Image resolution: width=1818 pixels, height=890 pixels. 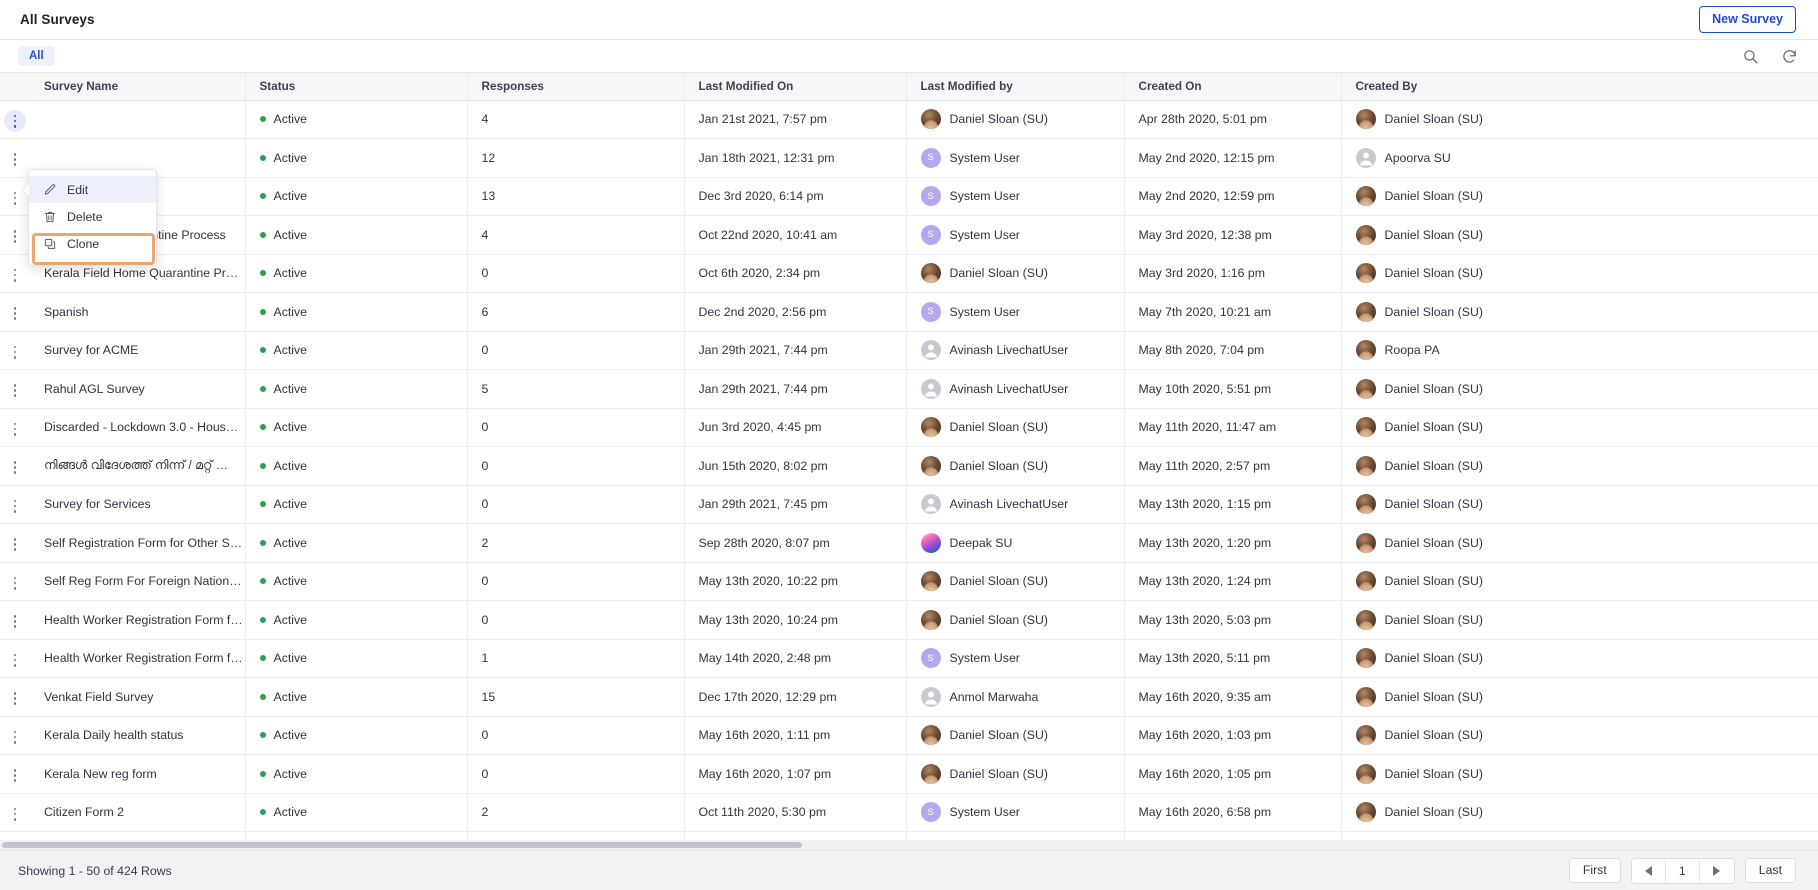 I want to click on last-modified-by-name: System User, so click(x=984, y=196).